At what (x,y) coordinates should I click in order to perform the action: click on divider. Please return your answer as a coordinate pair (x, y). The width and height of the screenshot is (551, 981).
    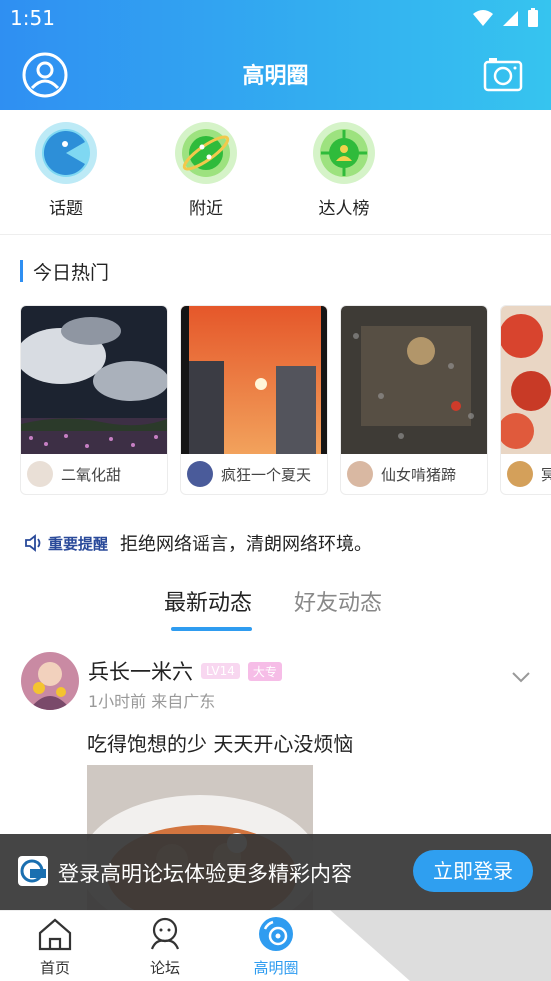
    Looking at the image, I should click on (275, 234).